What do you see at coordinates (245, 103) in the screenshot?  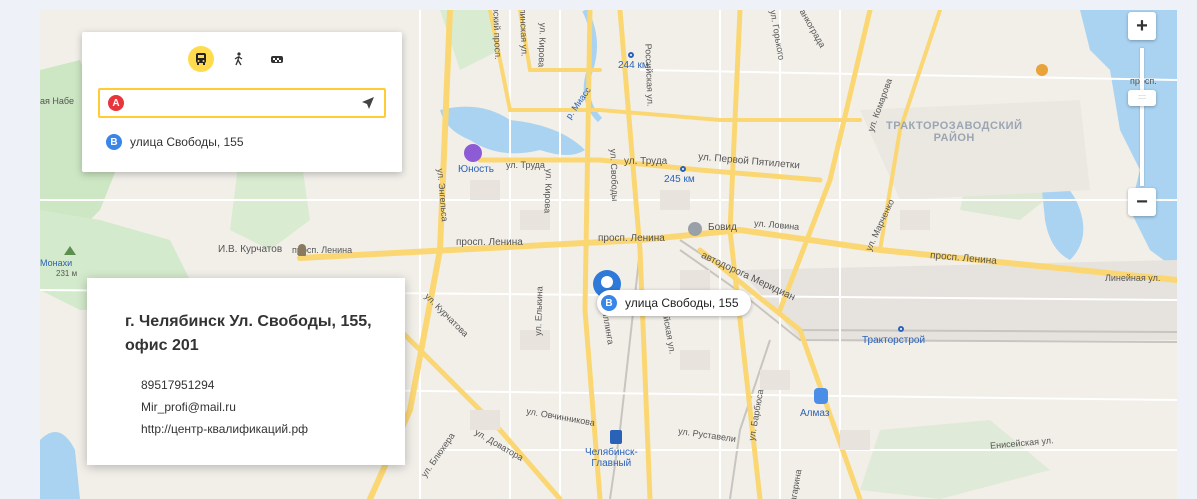 I see `point-a-input` at bounding box center [245, 103].